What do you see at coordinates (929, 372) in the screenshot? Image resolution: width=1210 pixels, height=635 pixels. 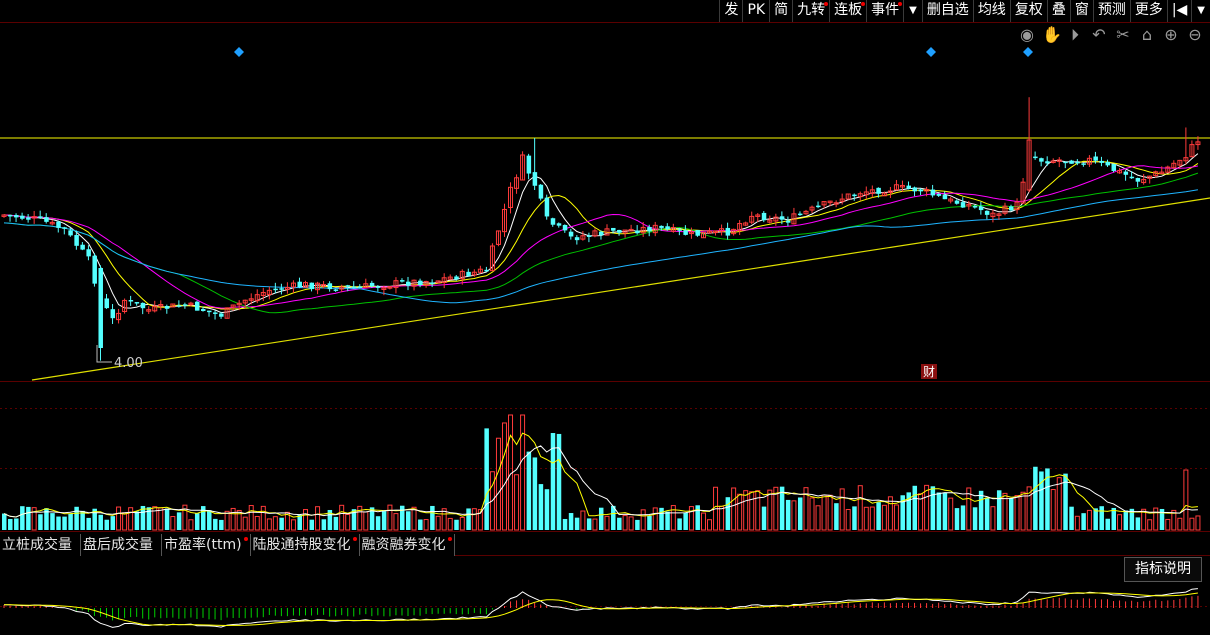 I see `finance-marker: 财` at bounding box center [929, 372].